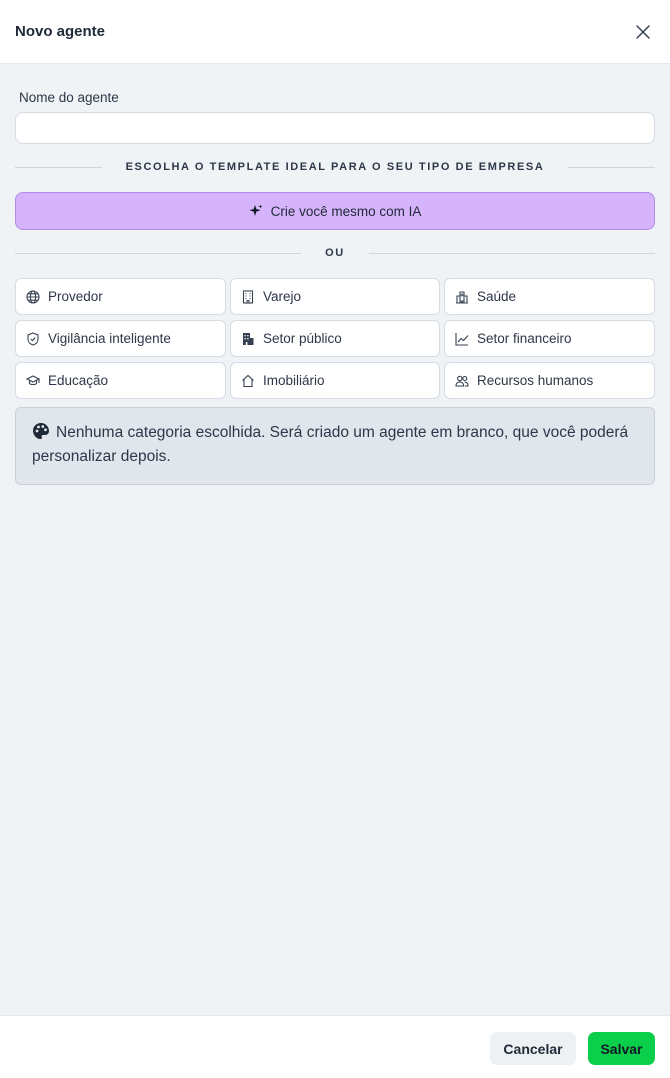  I want to click on category-provedor: Provedor, so click(120, 296).